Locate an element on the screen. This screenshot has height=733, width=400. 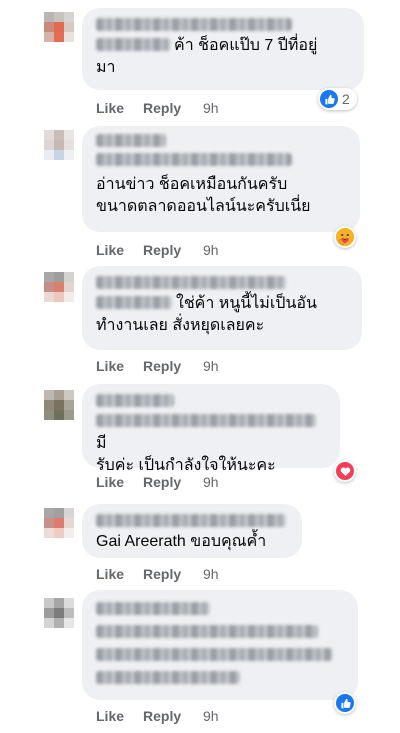
reaction-count: 2 is located at coordinates (346, 99).